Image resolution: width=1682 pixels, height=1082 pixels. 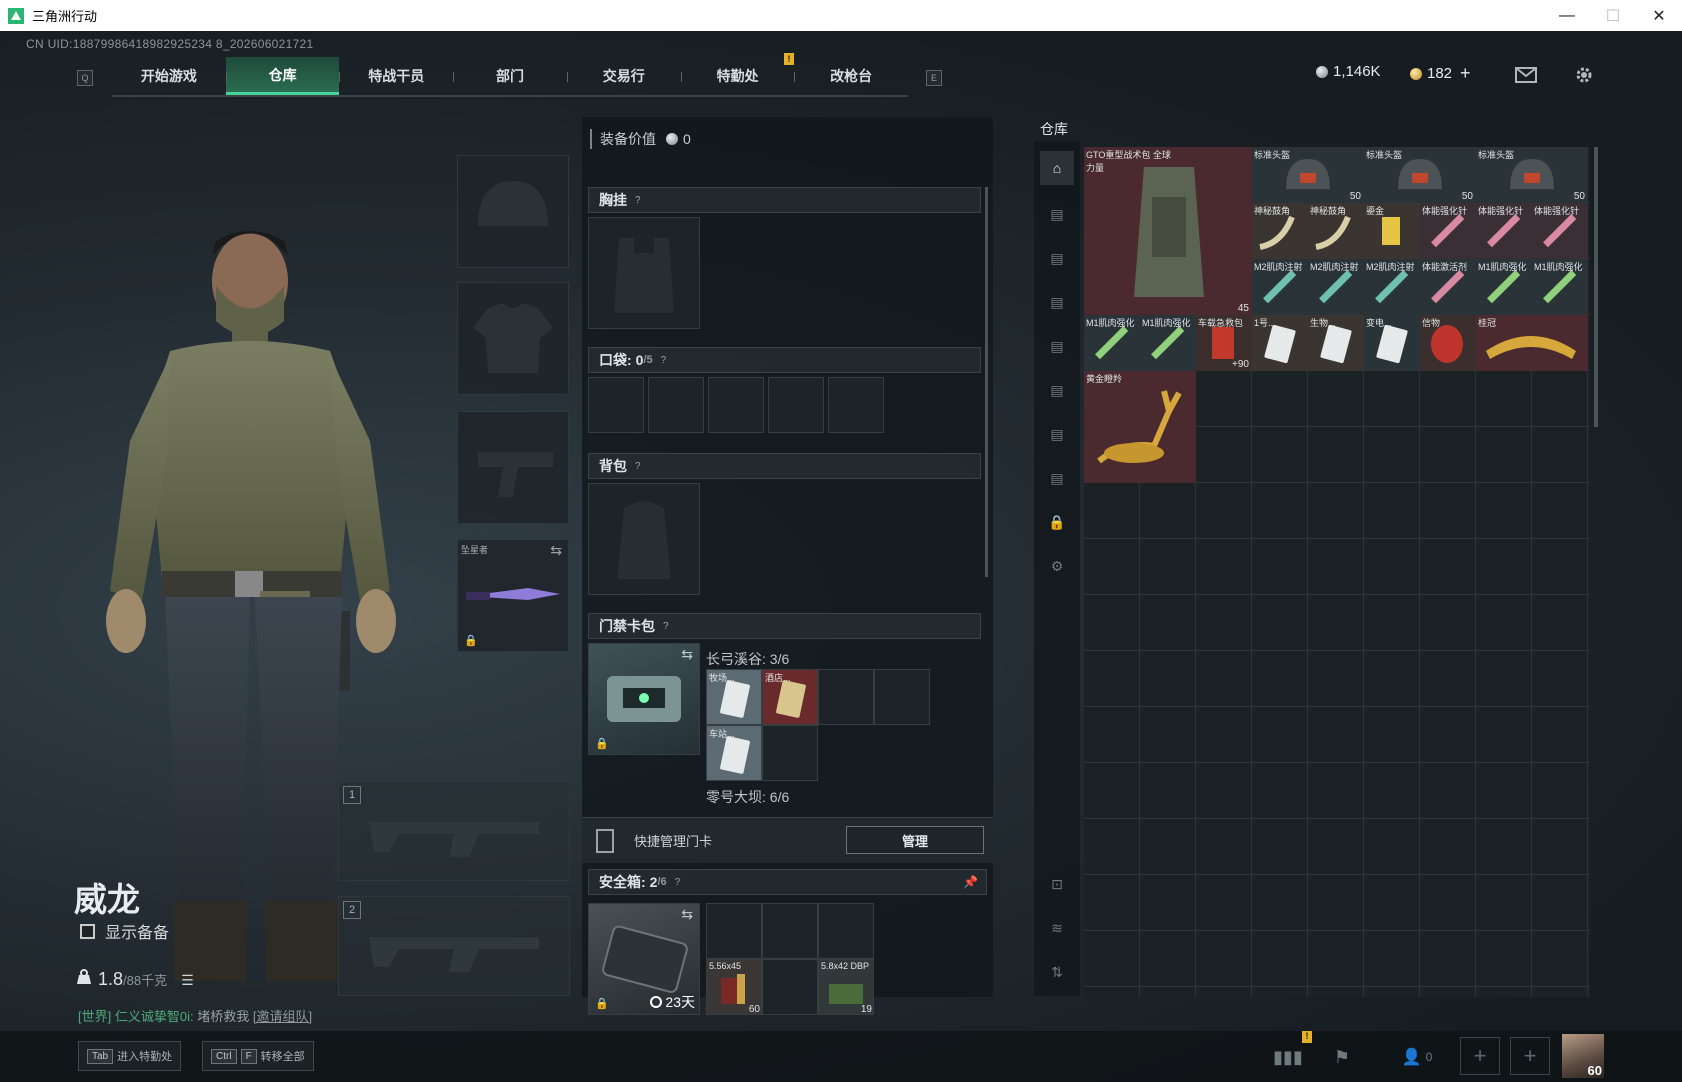 What do you see at coordinates (85, 78) in the screenshot?
I see `nav-prev-key: Q` at bounding box center [85, 78].